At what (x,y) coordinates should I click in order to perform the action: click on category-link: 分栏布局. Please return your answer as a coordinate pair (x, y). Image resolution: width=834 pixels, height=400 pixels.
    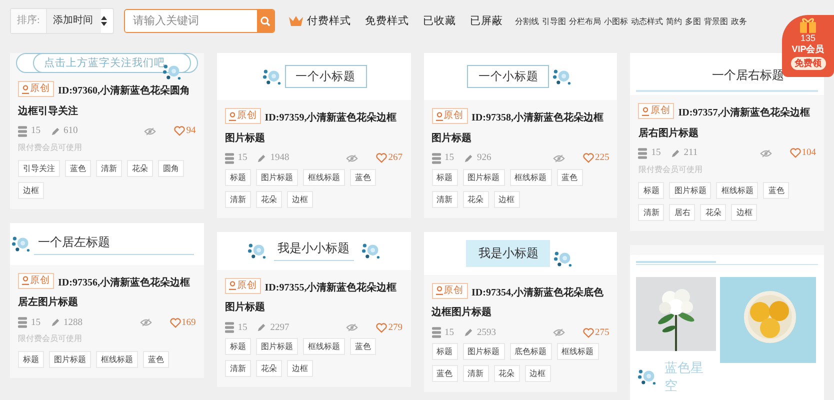
    Looking at the image, I should click on (584, 21).